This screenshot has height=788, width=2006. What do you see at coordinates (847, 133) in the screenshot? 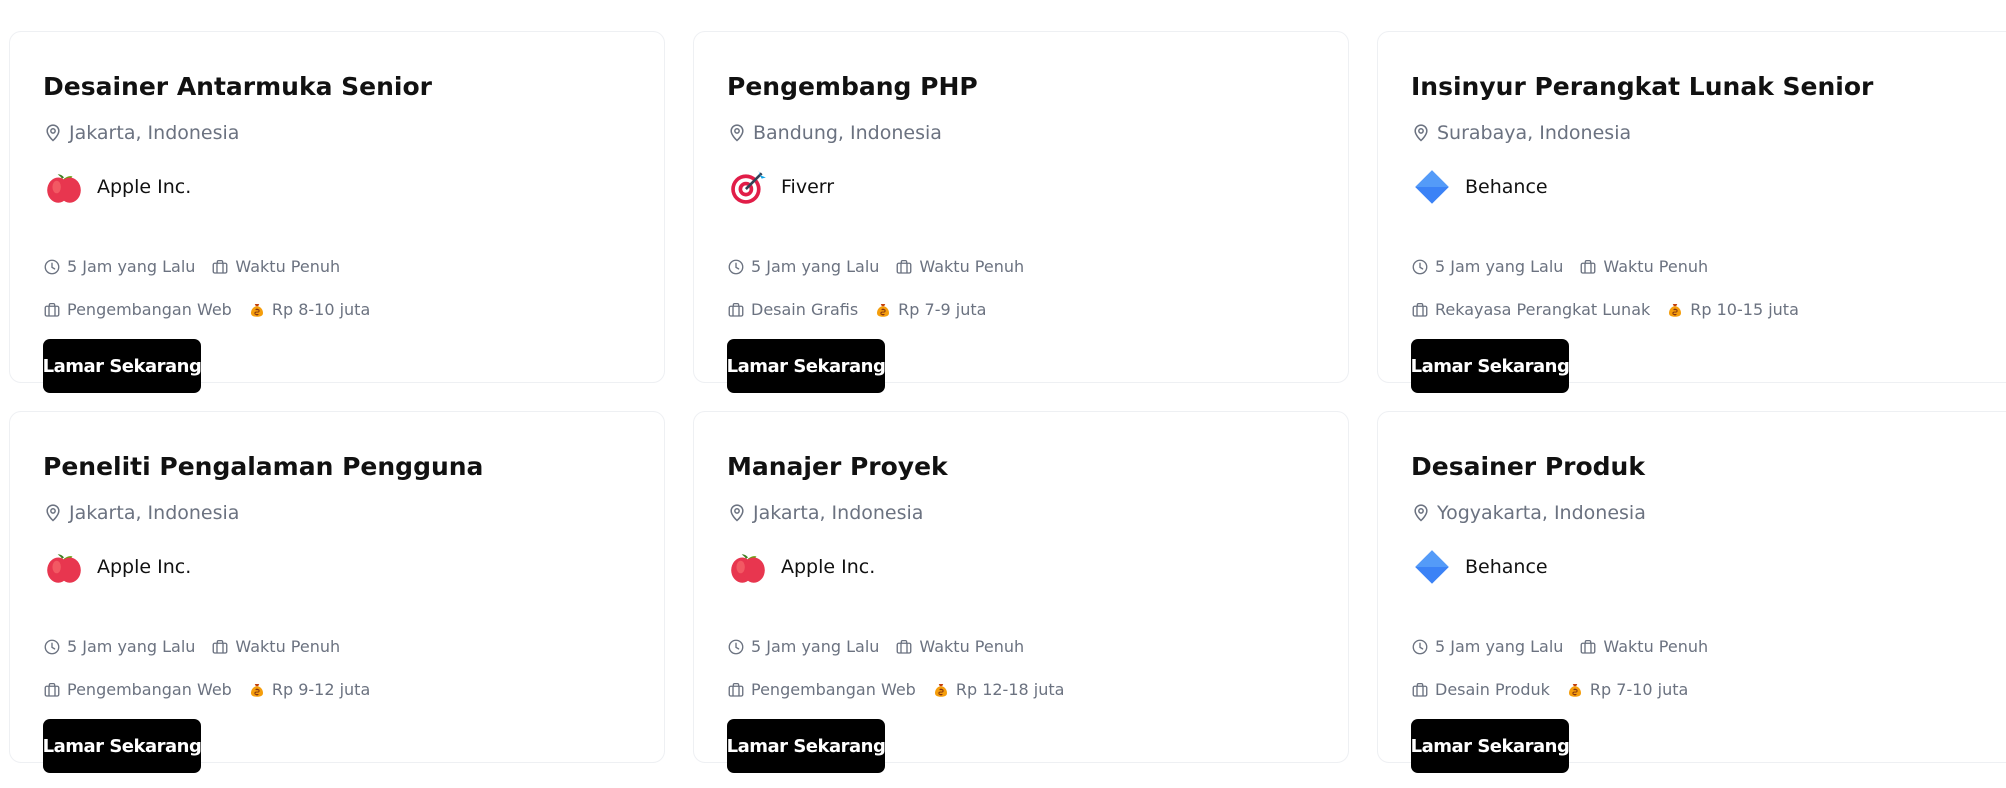
I see `location-text: Bandung, Indonesia` at bounding box center [847, 133].